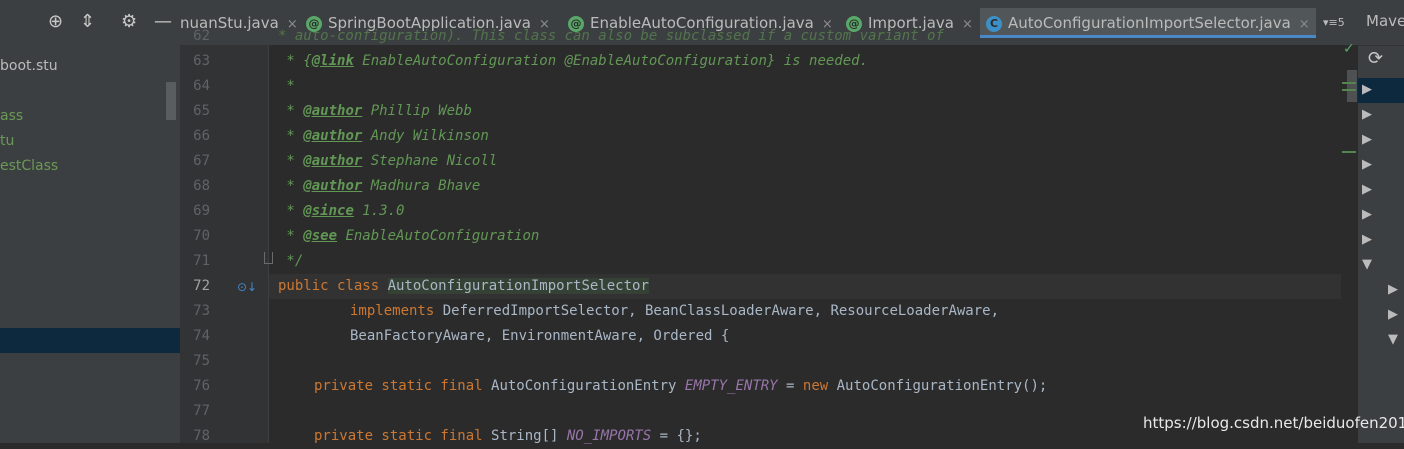 Image resolution: width=1404 pixels, height=449 pixels. I want to click on watermark: https://blog.csdn.net/beiduofen2011, so click(1273, 423).